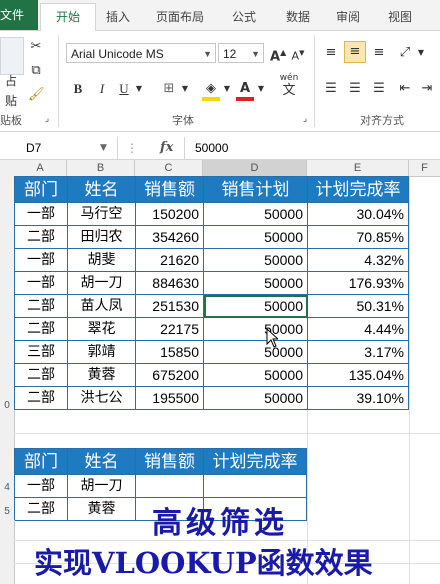 Image resolution: width=440 pixels, height=584 pixels. Describe the element at coordinates (78, 89) in the screenshot. I see `bold-button: B` at that location.